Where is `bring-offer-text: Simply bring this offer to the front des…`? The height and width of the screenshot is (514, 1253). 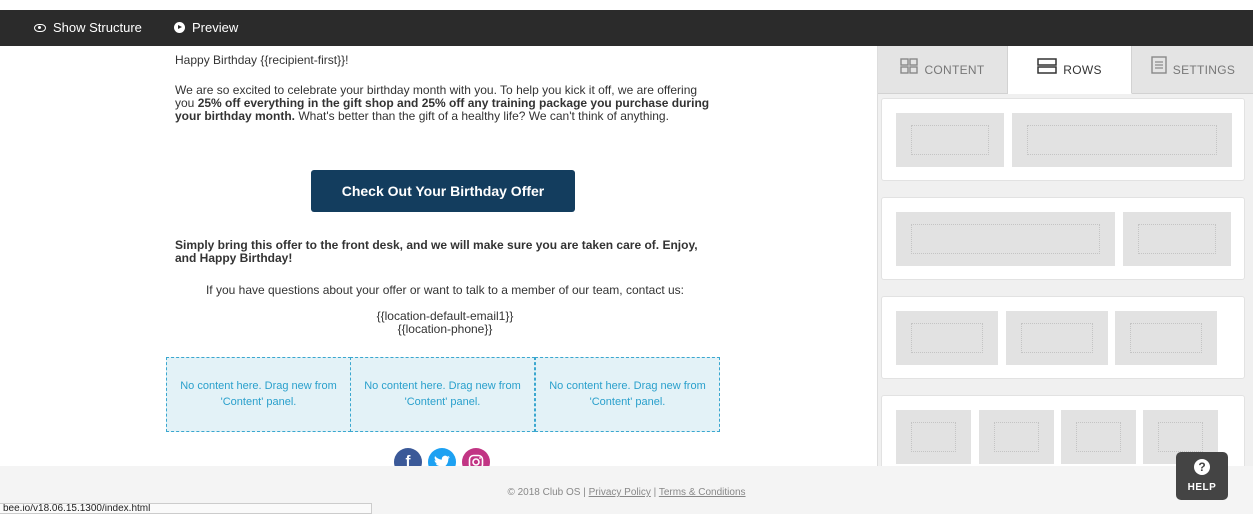 bring-offer-text: Simply bring this offer to the front des… is located at coordinates (447, 252).